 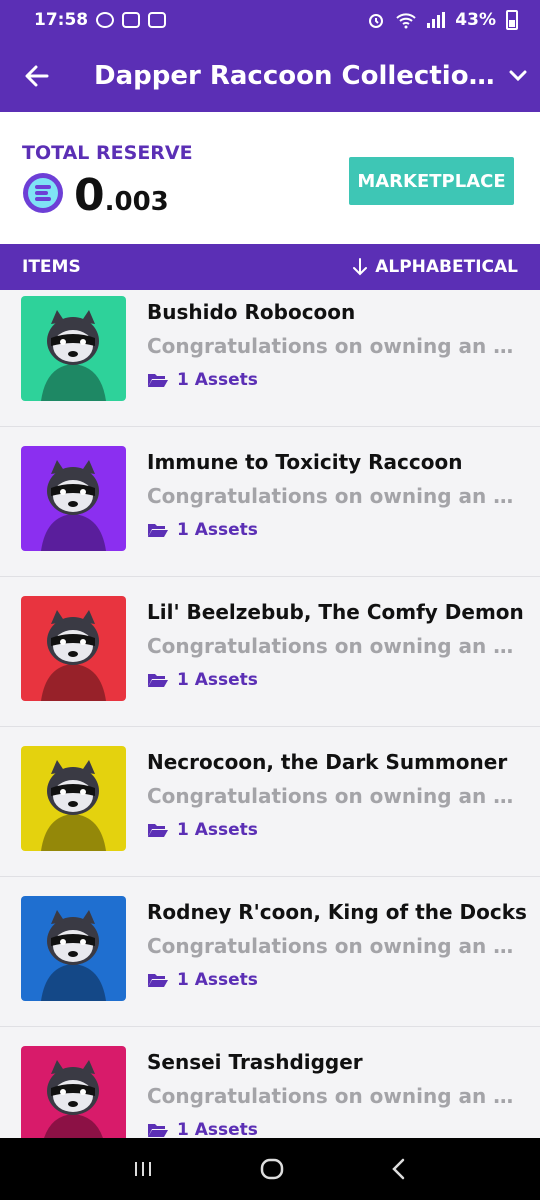 I want to click on reserve-value-dec: .003, so click(x=136, y=202).